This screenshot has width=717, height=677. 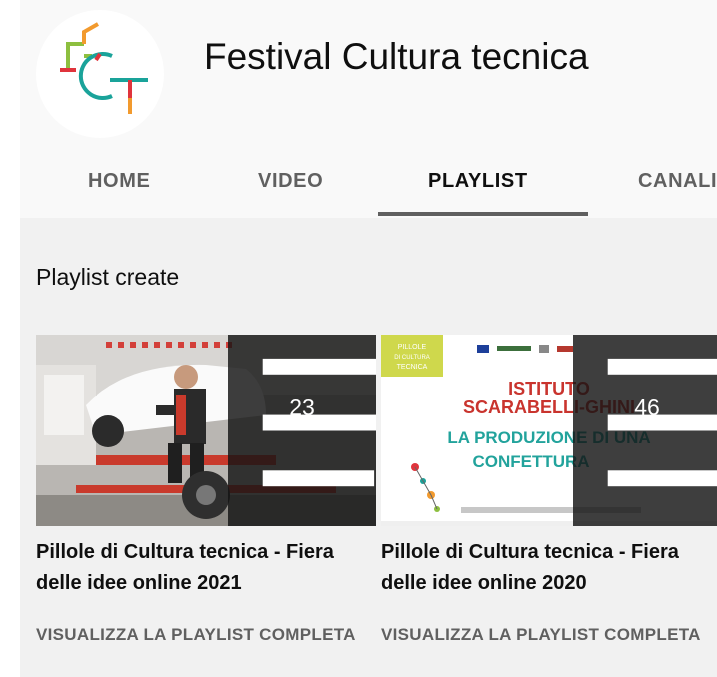 I want to click on svg-text: DI CULTURA, so click(x=412, y=358).